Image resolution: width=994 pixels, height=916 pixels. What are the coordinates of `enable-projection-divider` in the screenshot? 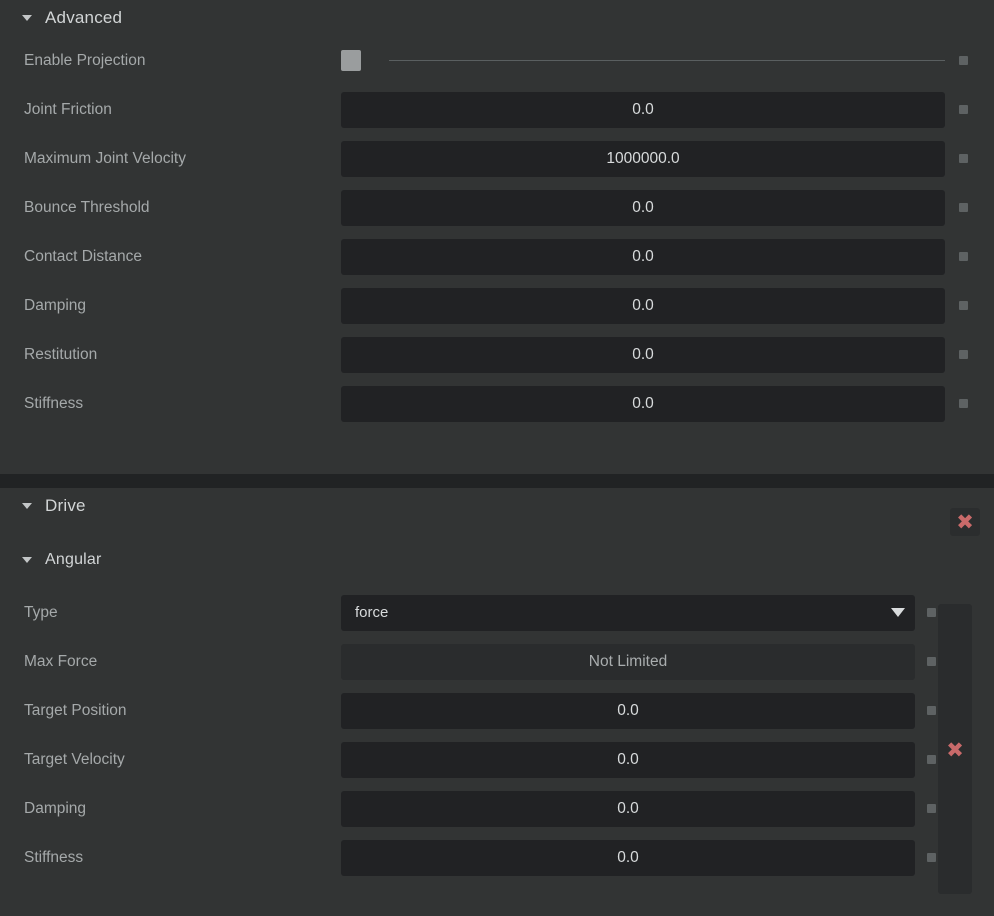 It's located at (667, 60).